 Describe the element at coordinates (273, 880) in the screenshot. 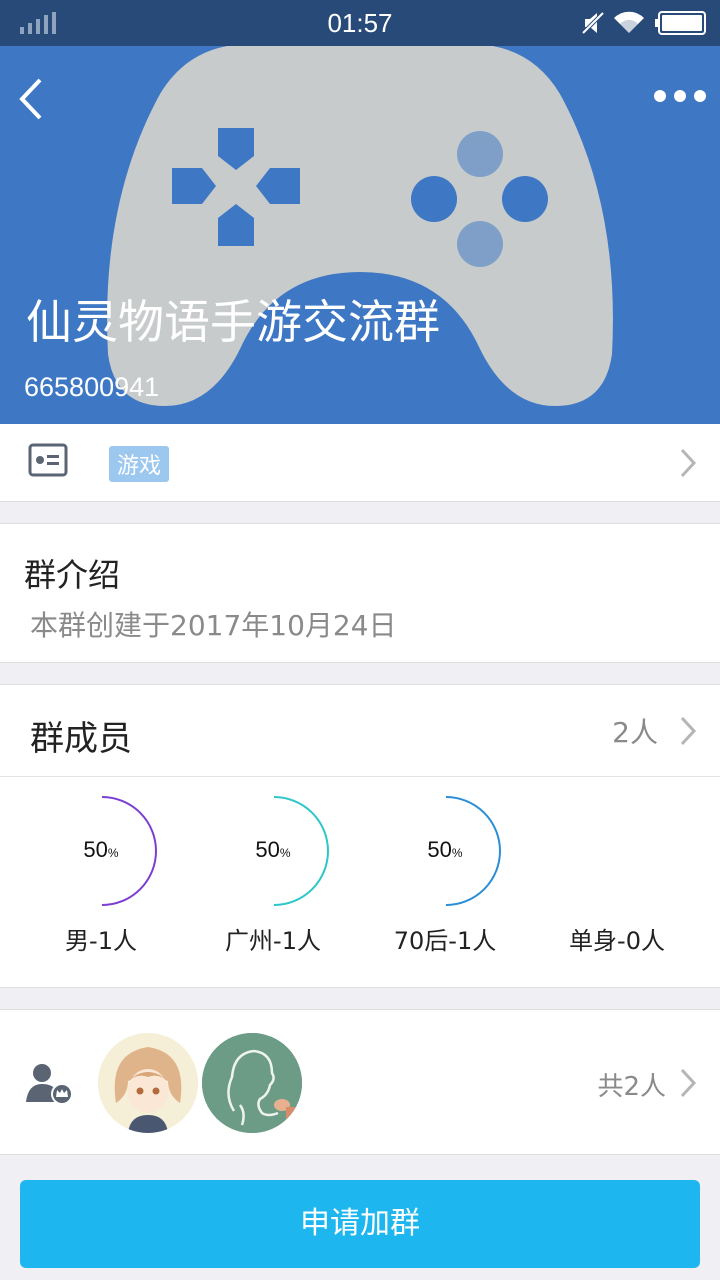

I see `stat-location: 50% 广州-1人` at that location.